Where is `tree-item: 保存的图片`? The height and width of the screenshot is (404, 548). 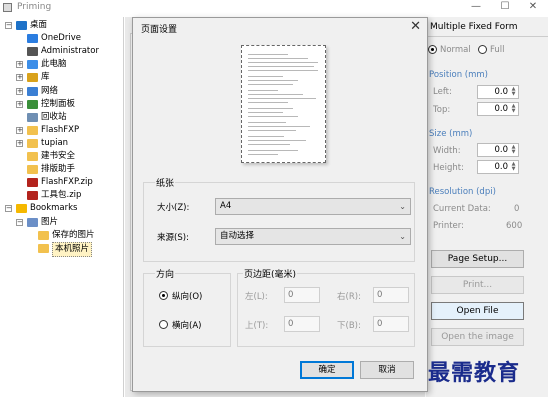 tree-item: 保存的图片 is located at coordinates (62, 235).